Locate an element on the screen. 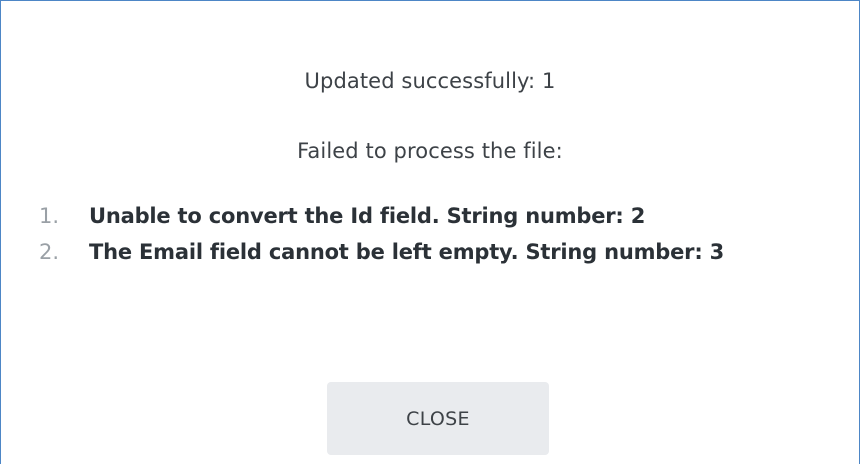 This screenshot has width=862, height=464. updated-count-text: Updated successfully: 1 is located at coordinates (430, 81).